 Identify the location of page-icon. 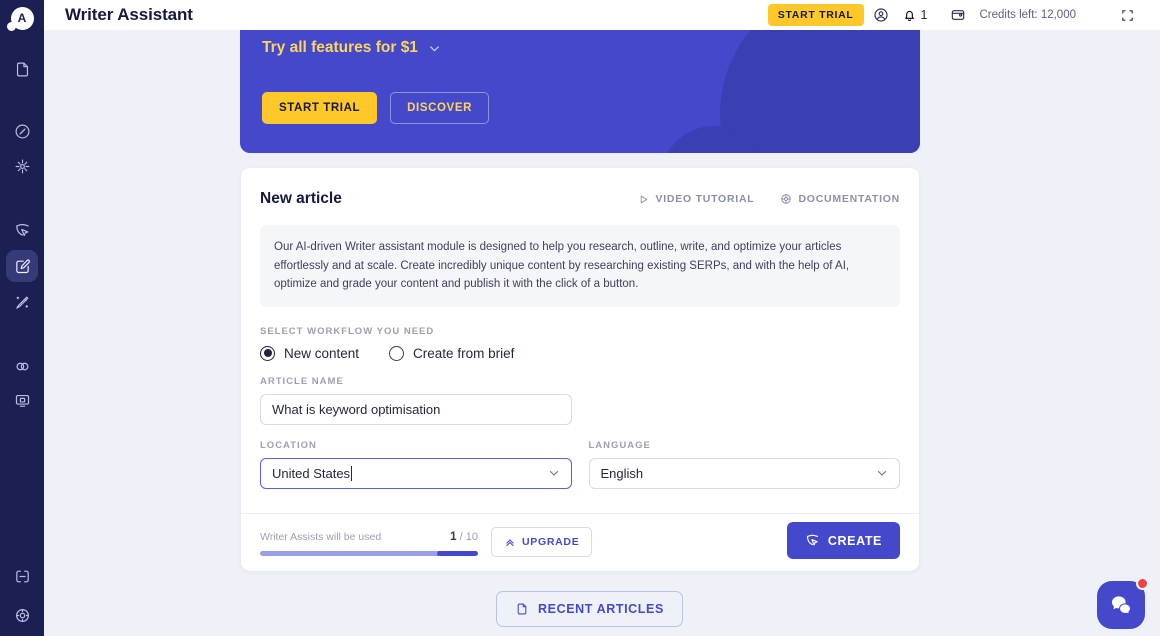
(22, 69).